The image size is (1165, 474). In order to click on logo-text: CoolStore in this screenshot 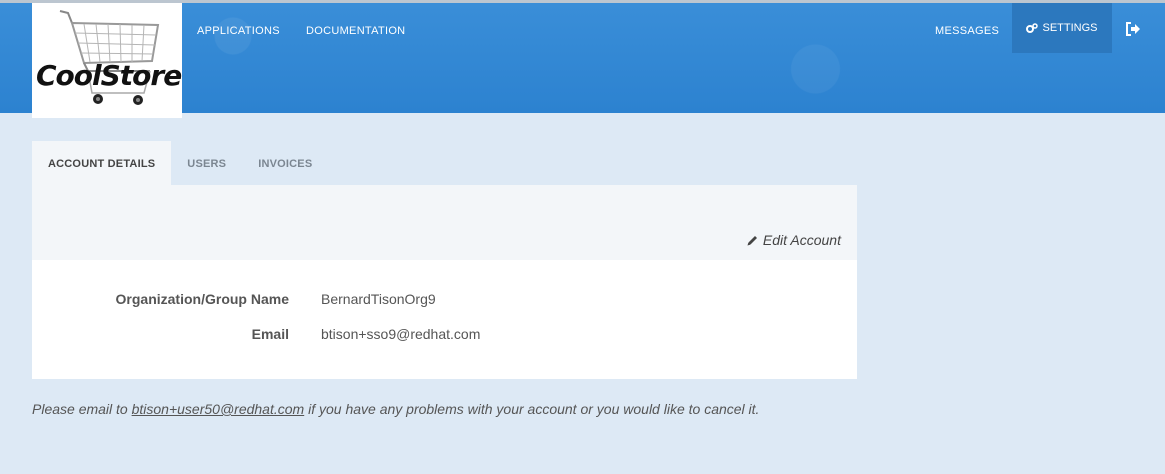, I will do `click(109, 75)`.